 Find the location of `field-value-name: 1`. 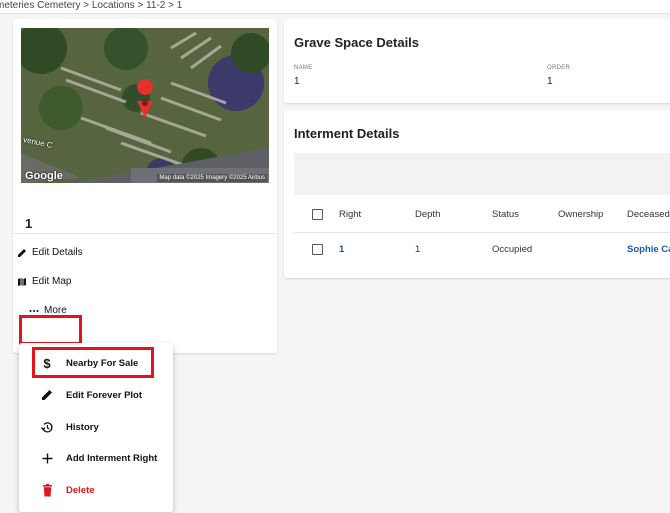

field-value-name: 1 is located at coordinates (297, 81).